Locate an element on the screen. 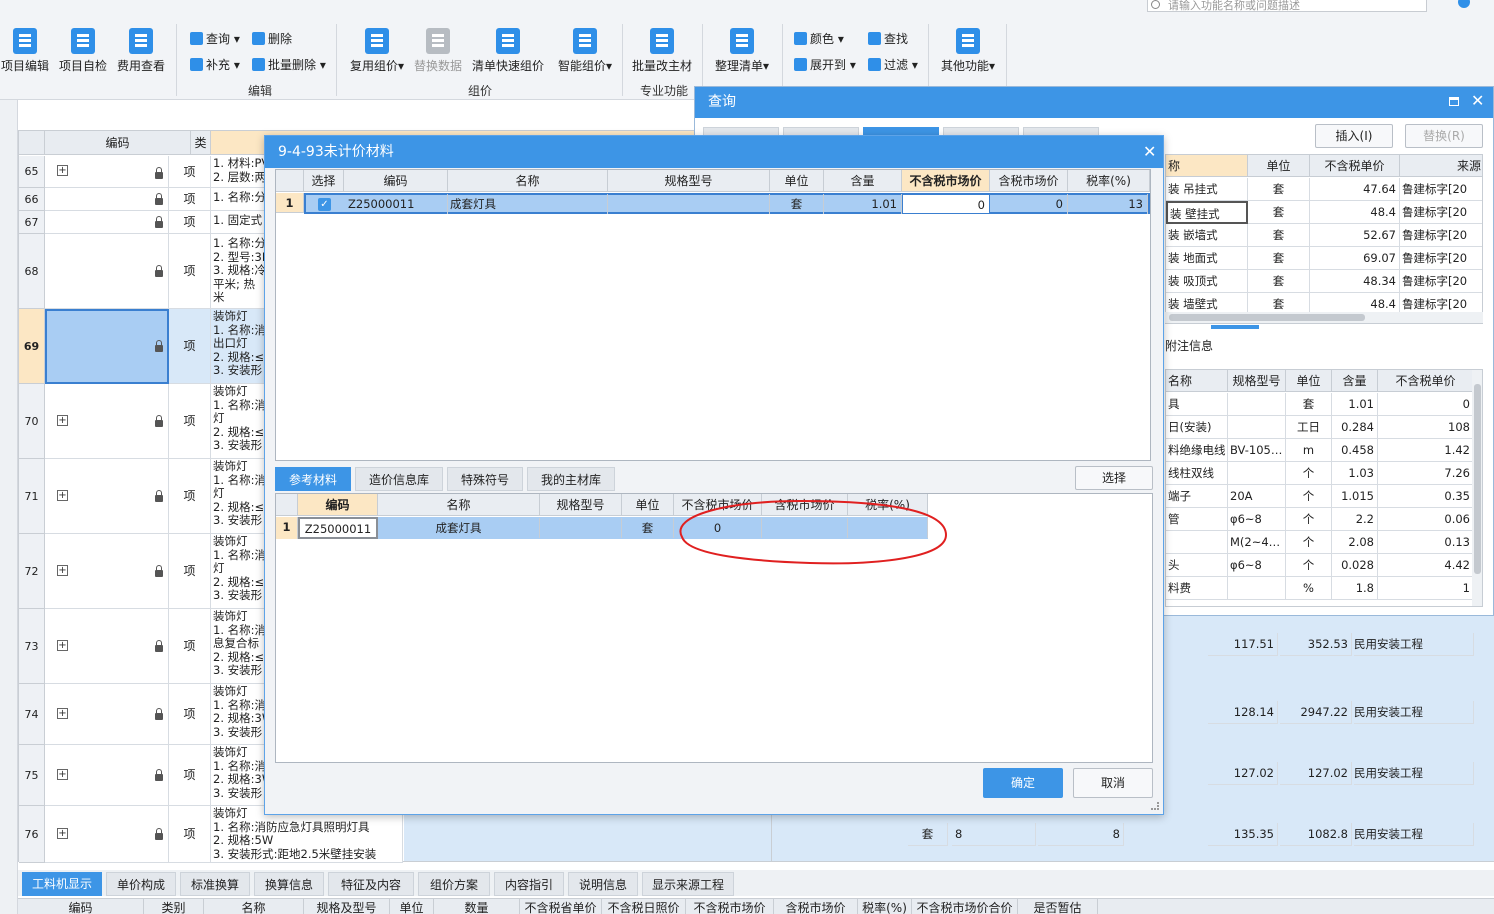 The width and height of the screenshot is (1494, 914). bottom-tab: 特征及内容 is located at coordinates (371, 884).